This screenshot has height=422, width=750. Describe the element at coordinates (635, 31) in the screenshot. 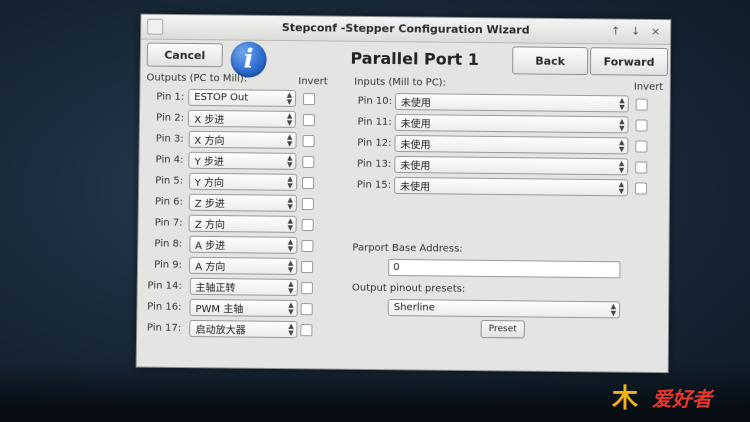

I see `window-lower-icon: ↓` at that location.